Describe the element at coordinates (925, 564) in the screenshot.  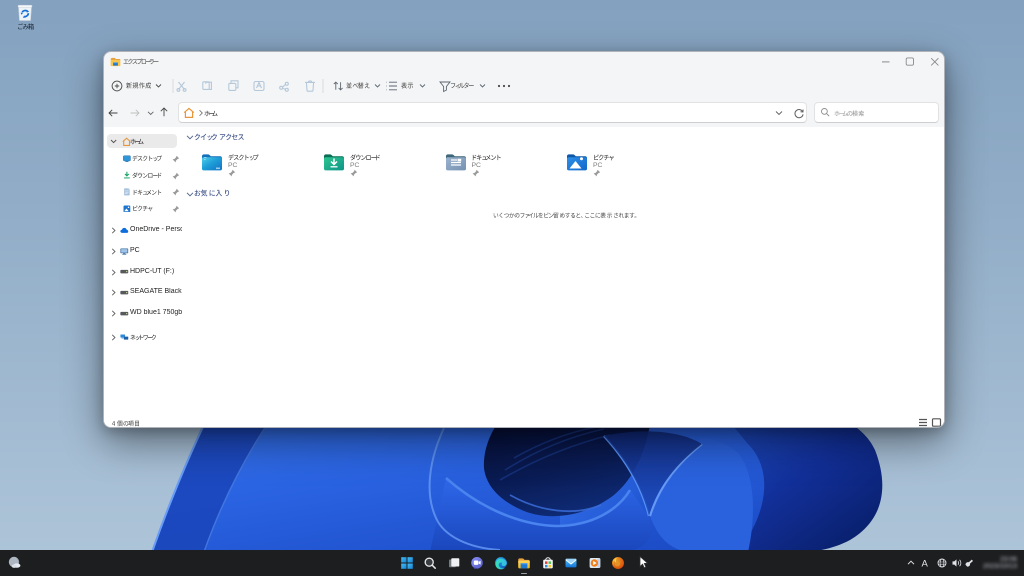
I see `svg-text: A` at that location.